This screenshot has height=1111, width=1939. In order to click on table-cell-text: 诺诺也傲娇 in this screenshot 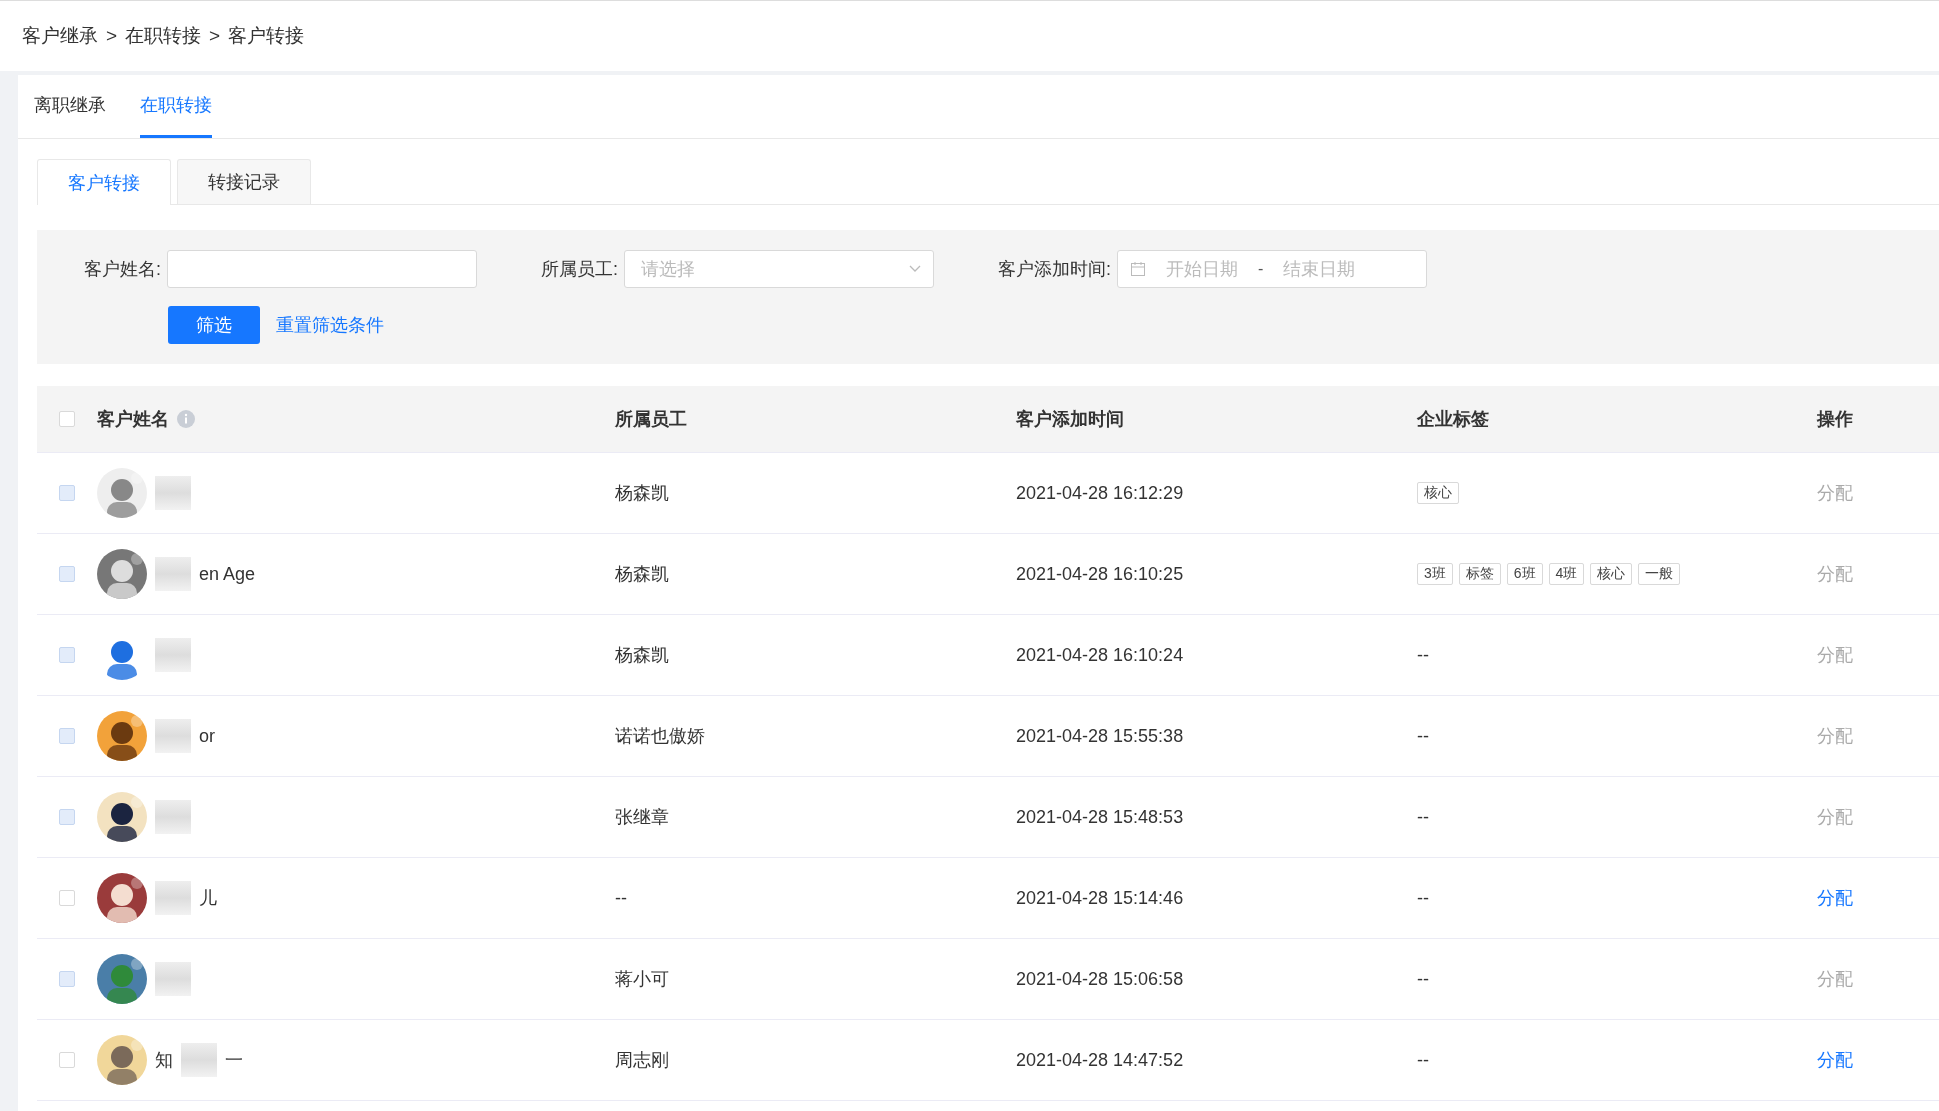, I will do `click(660, 736)`.